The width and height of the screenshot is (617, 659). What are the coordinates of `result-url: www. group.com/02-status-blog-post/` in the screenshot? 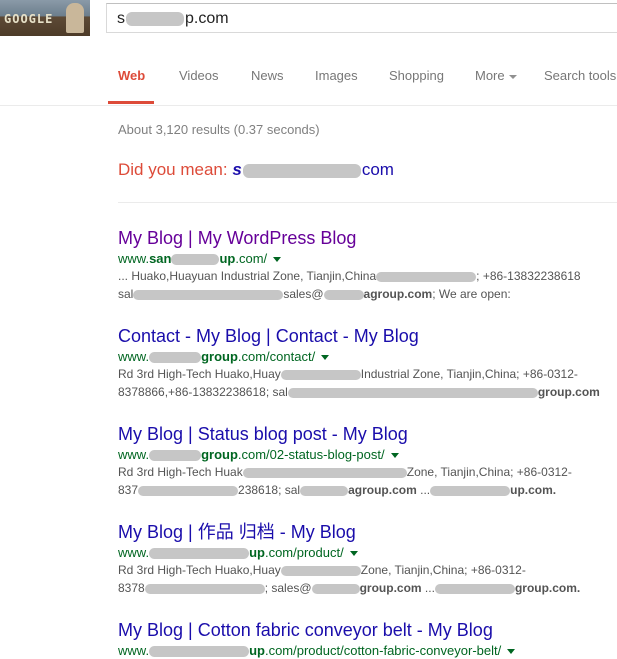 It's located at (367, 454).